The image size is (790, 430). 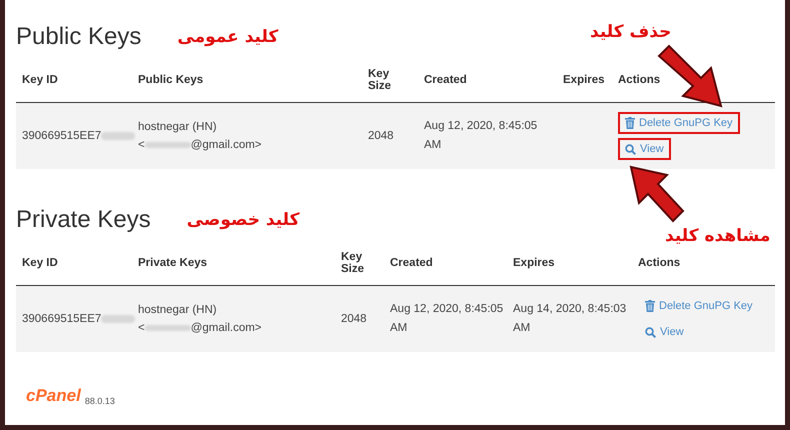 What do you see at coordinates (79, 37) in the screenshot?
I see `section-title: Public Keys` at bounding box center [79, 37].